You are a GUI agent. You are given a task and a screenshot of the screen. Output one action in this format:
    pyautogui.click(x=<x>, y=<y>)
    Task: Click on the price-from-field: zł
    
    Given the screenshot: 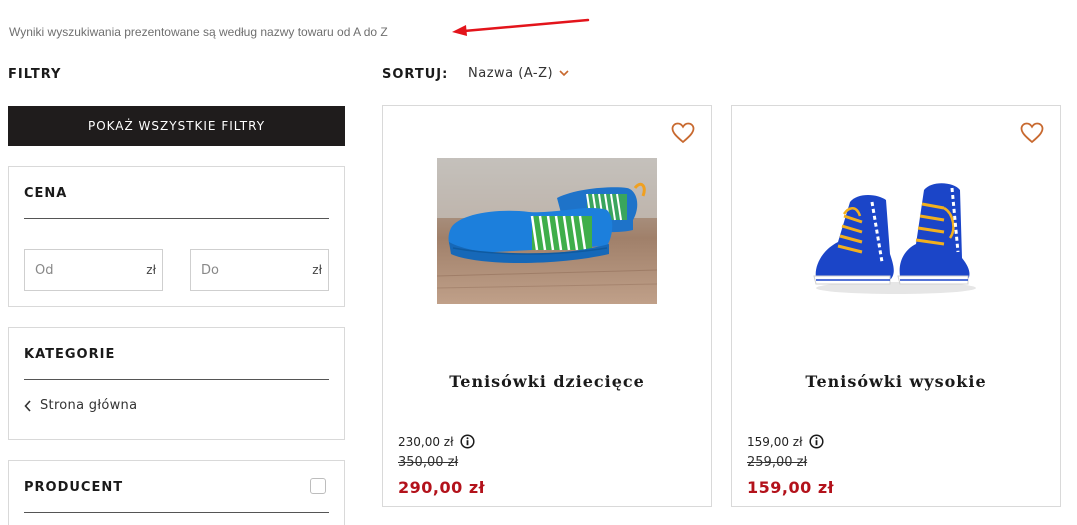 What is the action you would take?
    pyautogui.click(x=93, y=270)
    